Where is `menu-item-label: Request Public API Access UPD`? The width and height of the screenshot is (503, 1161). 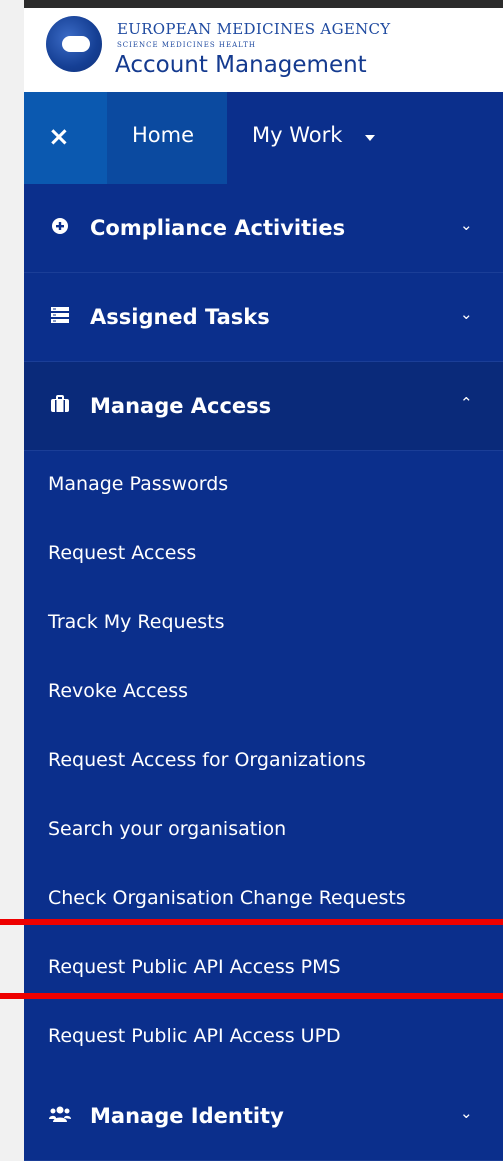
menu-item-label: Request Public API Access UPD is located at coordinates (194, 1036).